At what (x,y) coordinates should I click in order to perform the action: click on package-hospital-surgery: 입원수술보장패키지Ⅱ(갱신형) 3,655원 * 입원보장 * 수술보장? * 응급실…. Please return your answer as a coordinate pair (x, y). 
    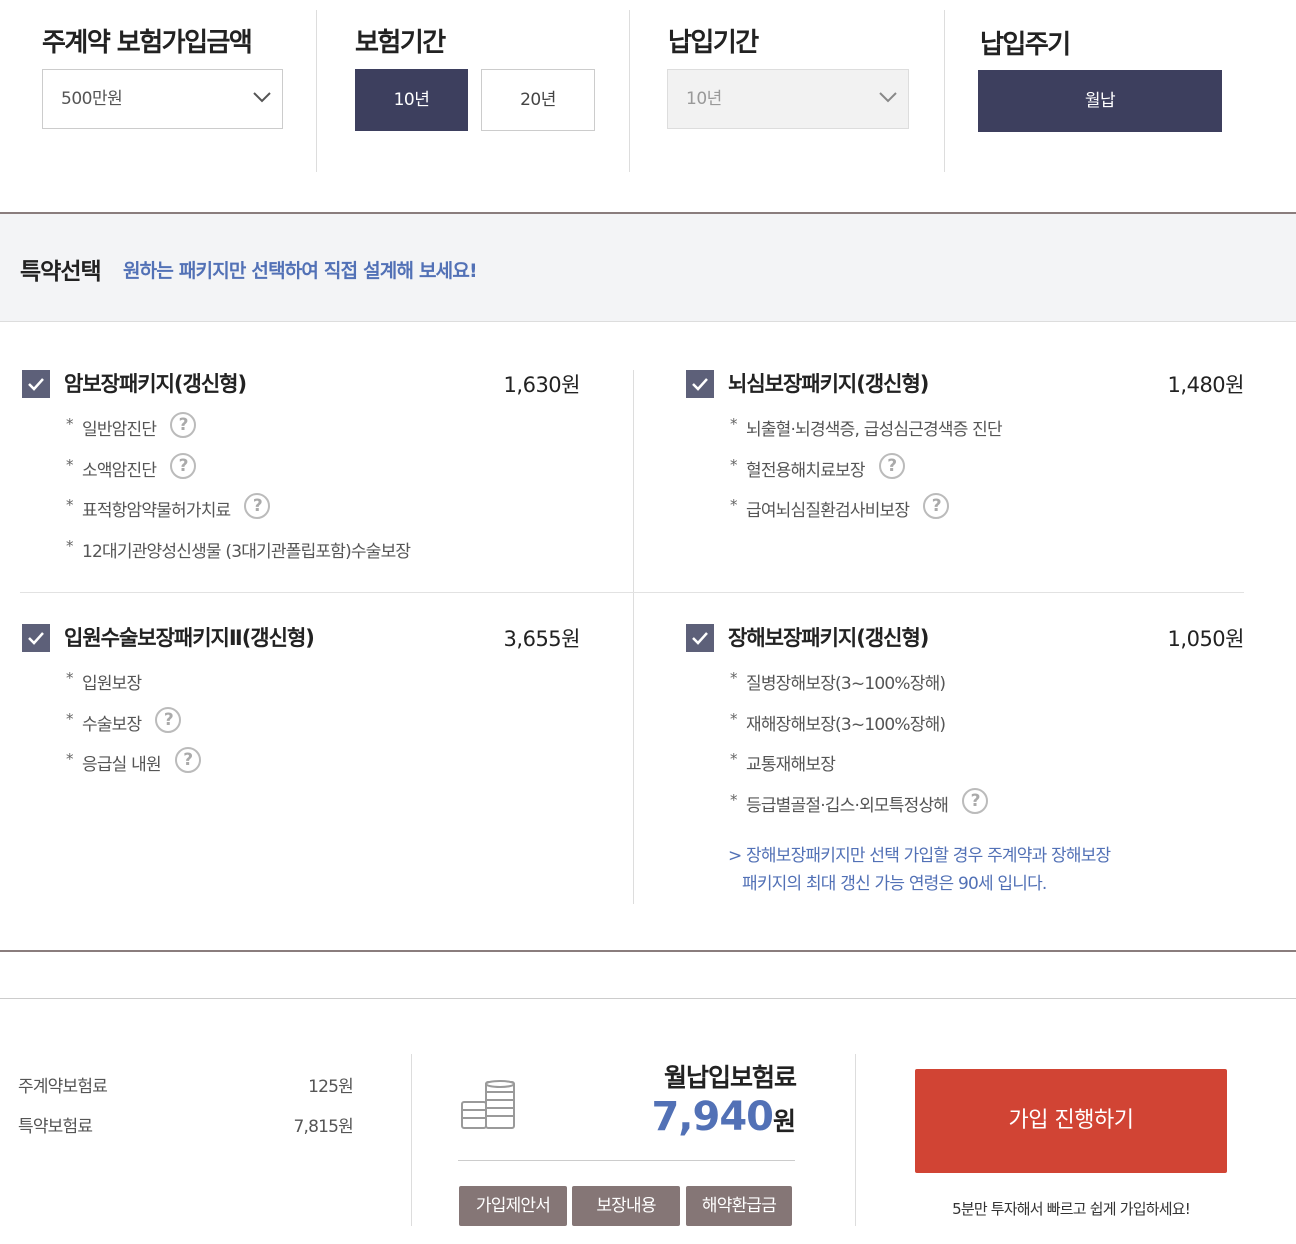
    Looking at the image, I should click on (301, 724).